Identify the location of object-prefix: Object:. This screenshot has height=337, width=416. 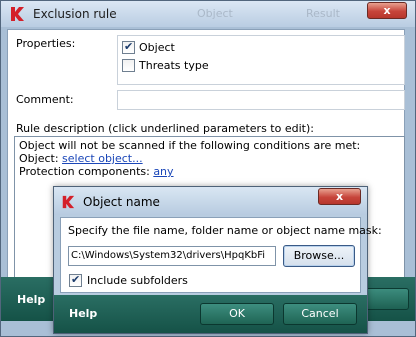
(41, 158).